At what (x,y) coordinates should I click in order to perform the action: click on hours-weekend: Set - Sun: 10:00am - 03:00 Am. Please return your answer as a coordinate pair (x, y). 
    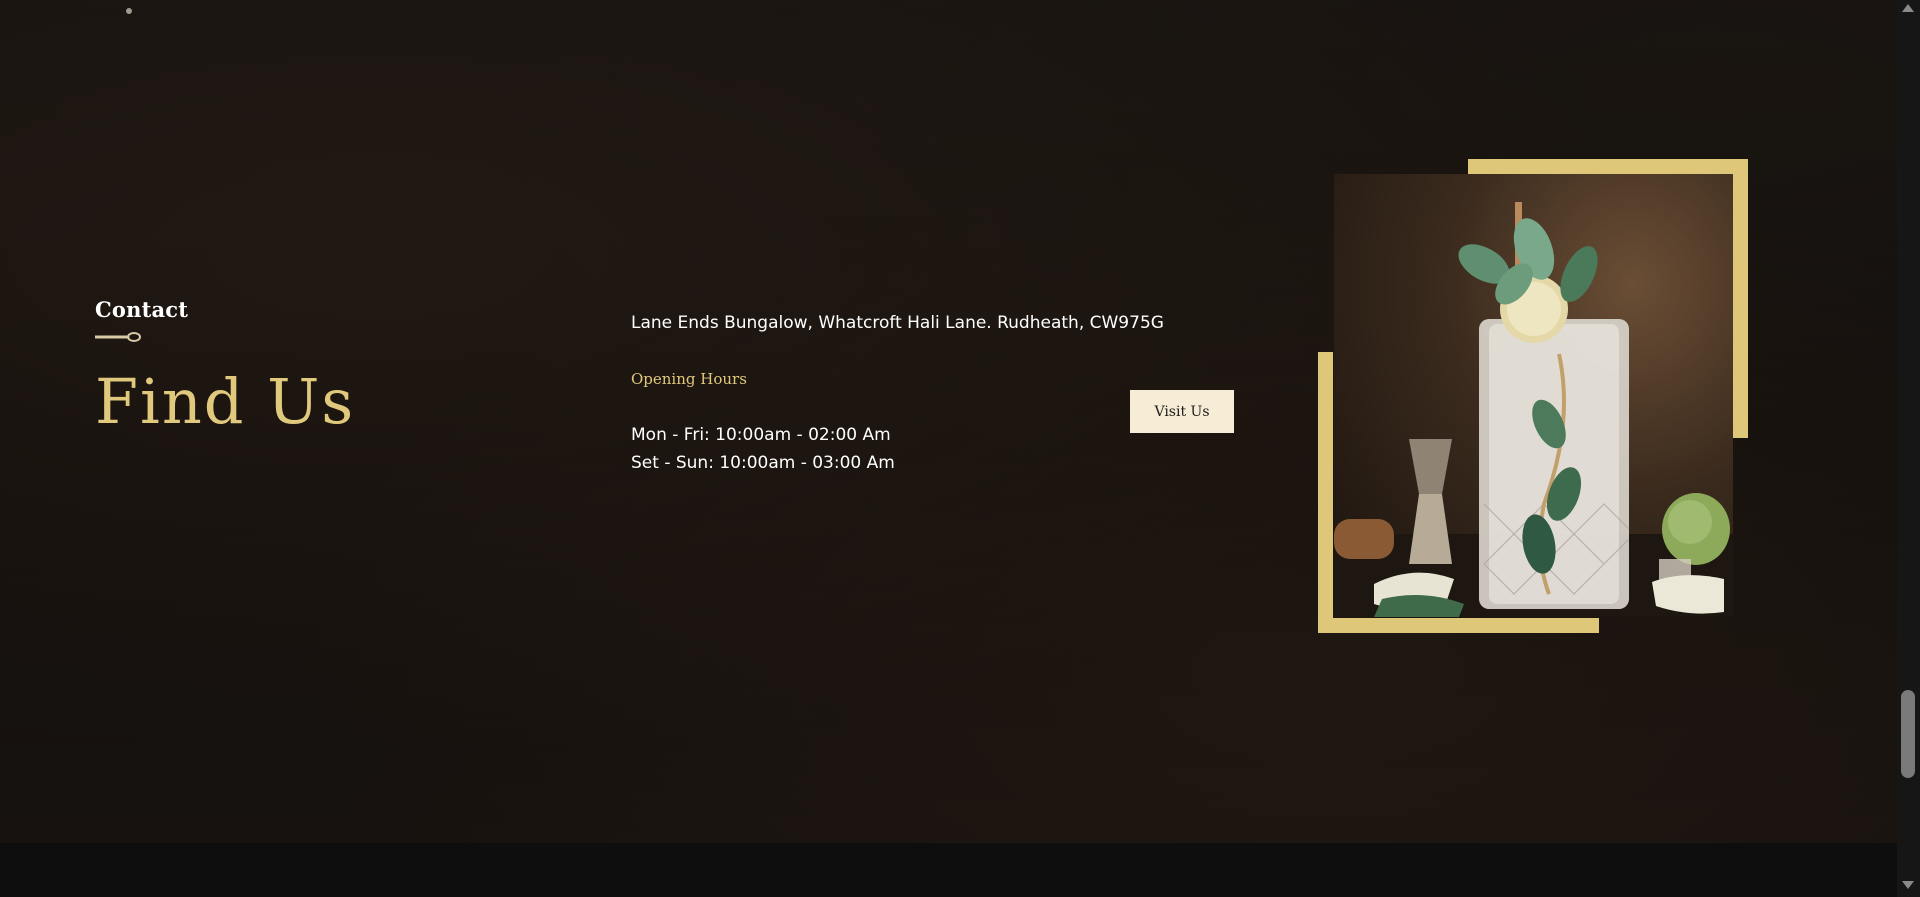
    Looking at the image, I should click on (763, 463).